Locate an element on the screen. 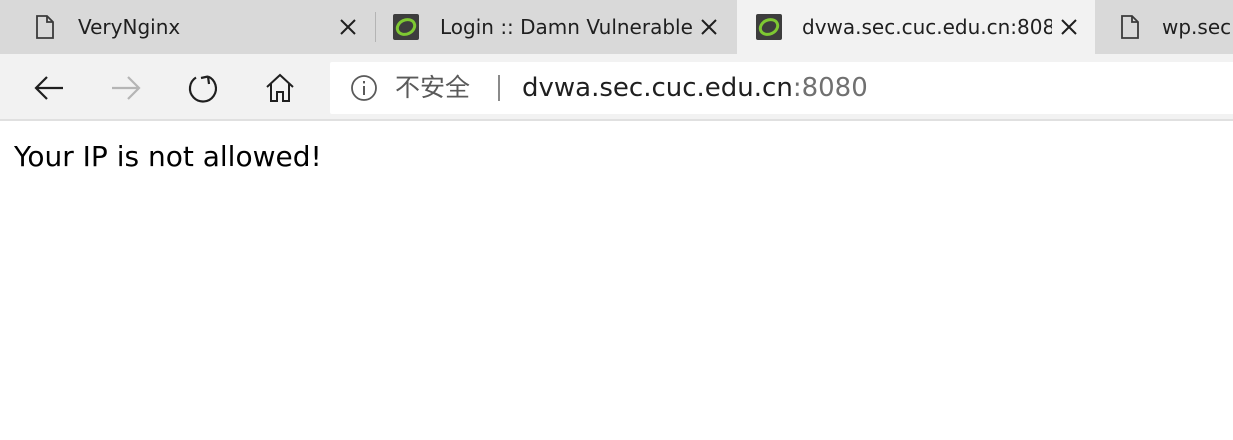  forward-button is located at coordinates (126, 88).